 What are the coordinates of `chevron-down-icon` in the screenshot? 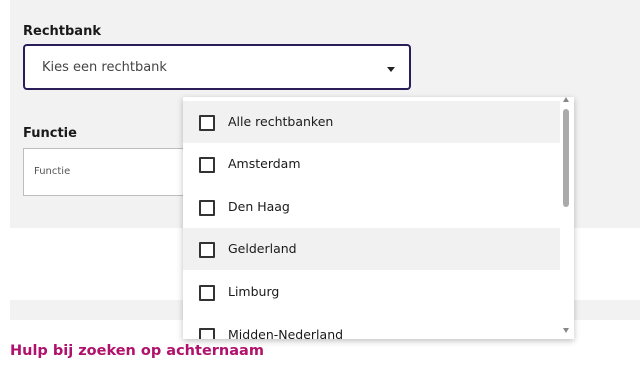 It's located at (391, 69).